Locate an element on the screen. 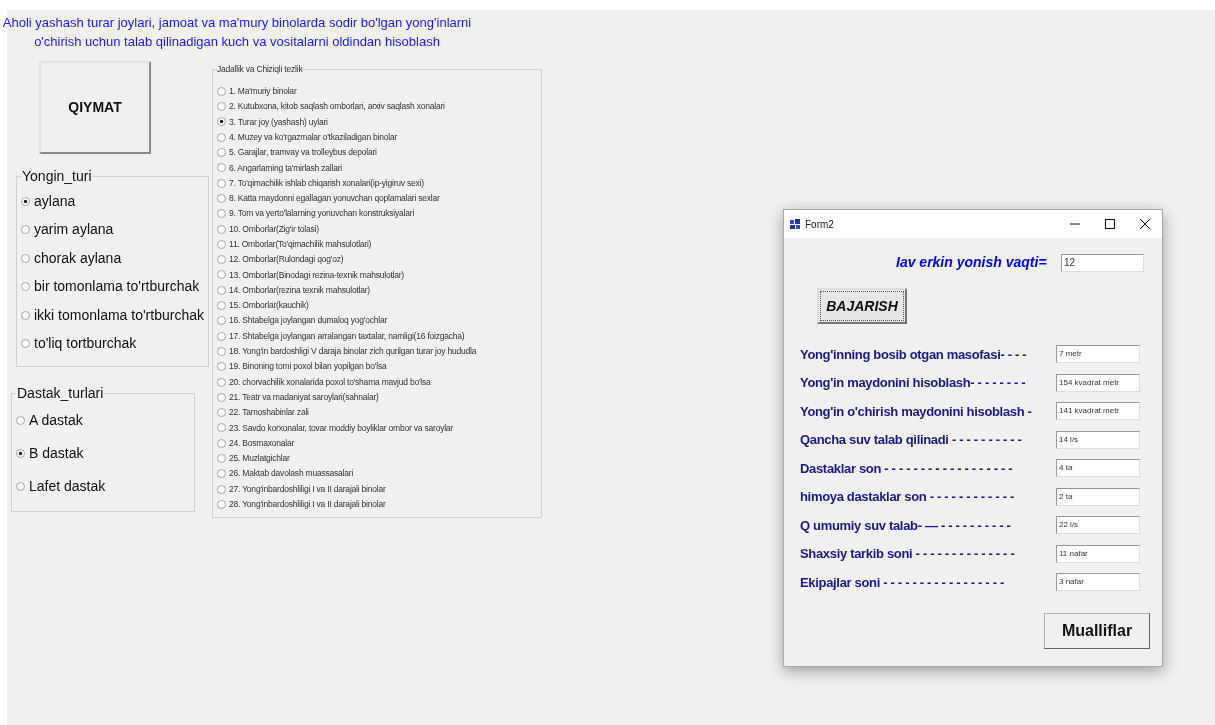 The height and width of the screenshot is (725, 1215). qiymat-button: QIYMAT is located at coordinates (95, 107).